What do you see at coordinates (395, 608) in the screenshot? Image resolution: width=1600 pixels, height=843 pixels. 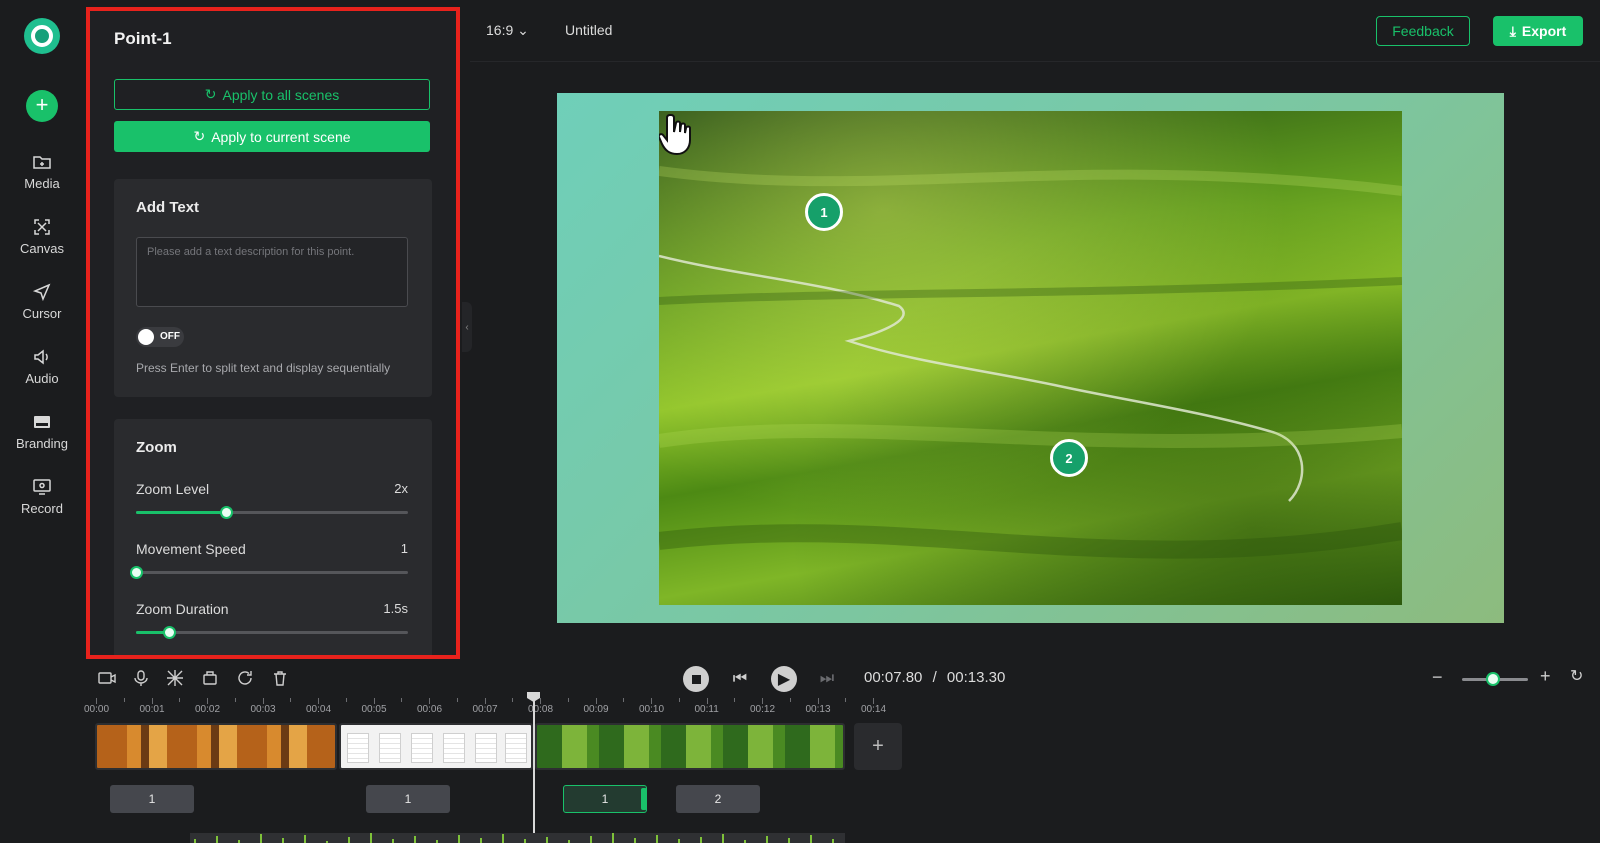 I see `slider-value: 1.5s` at bounding box center [395, 608].